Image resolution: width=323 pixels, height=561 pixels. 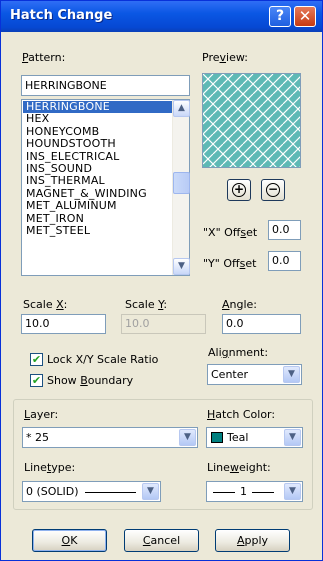 I want to click on scroll-down-icon: ▼, so click(x=181, y=266).